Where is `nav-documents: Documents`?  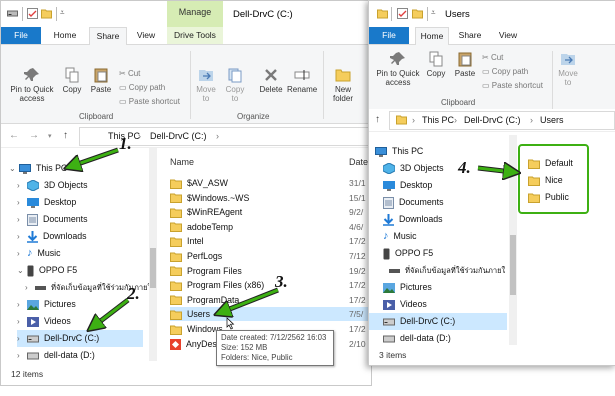
nav-documents: Documents is located at coordinates (413, 202).